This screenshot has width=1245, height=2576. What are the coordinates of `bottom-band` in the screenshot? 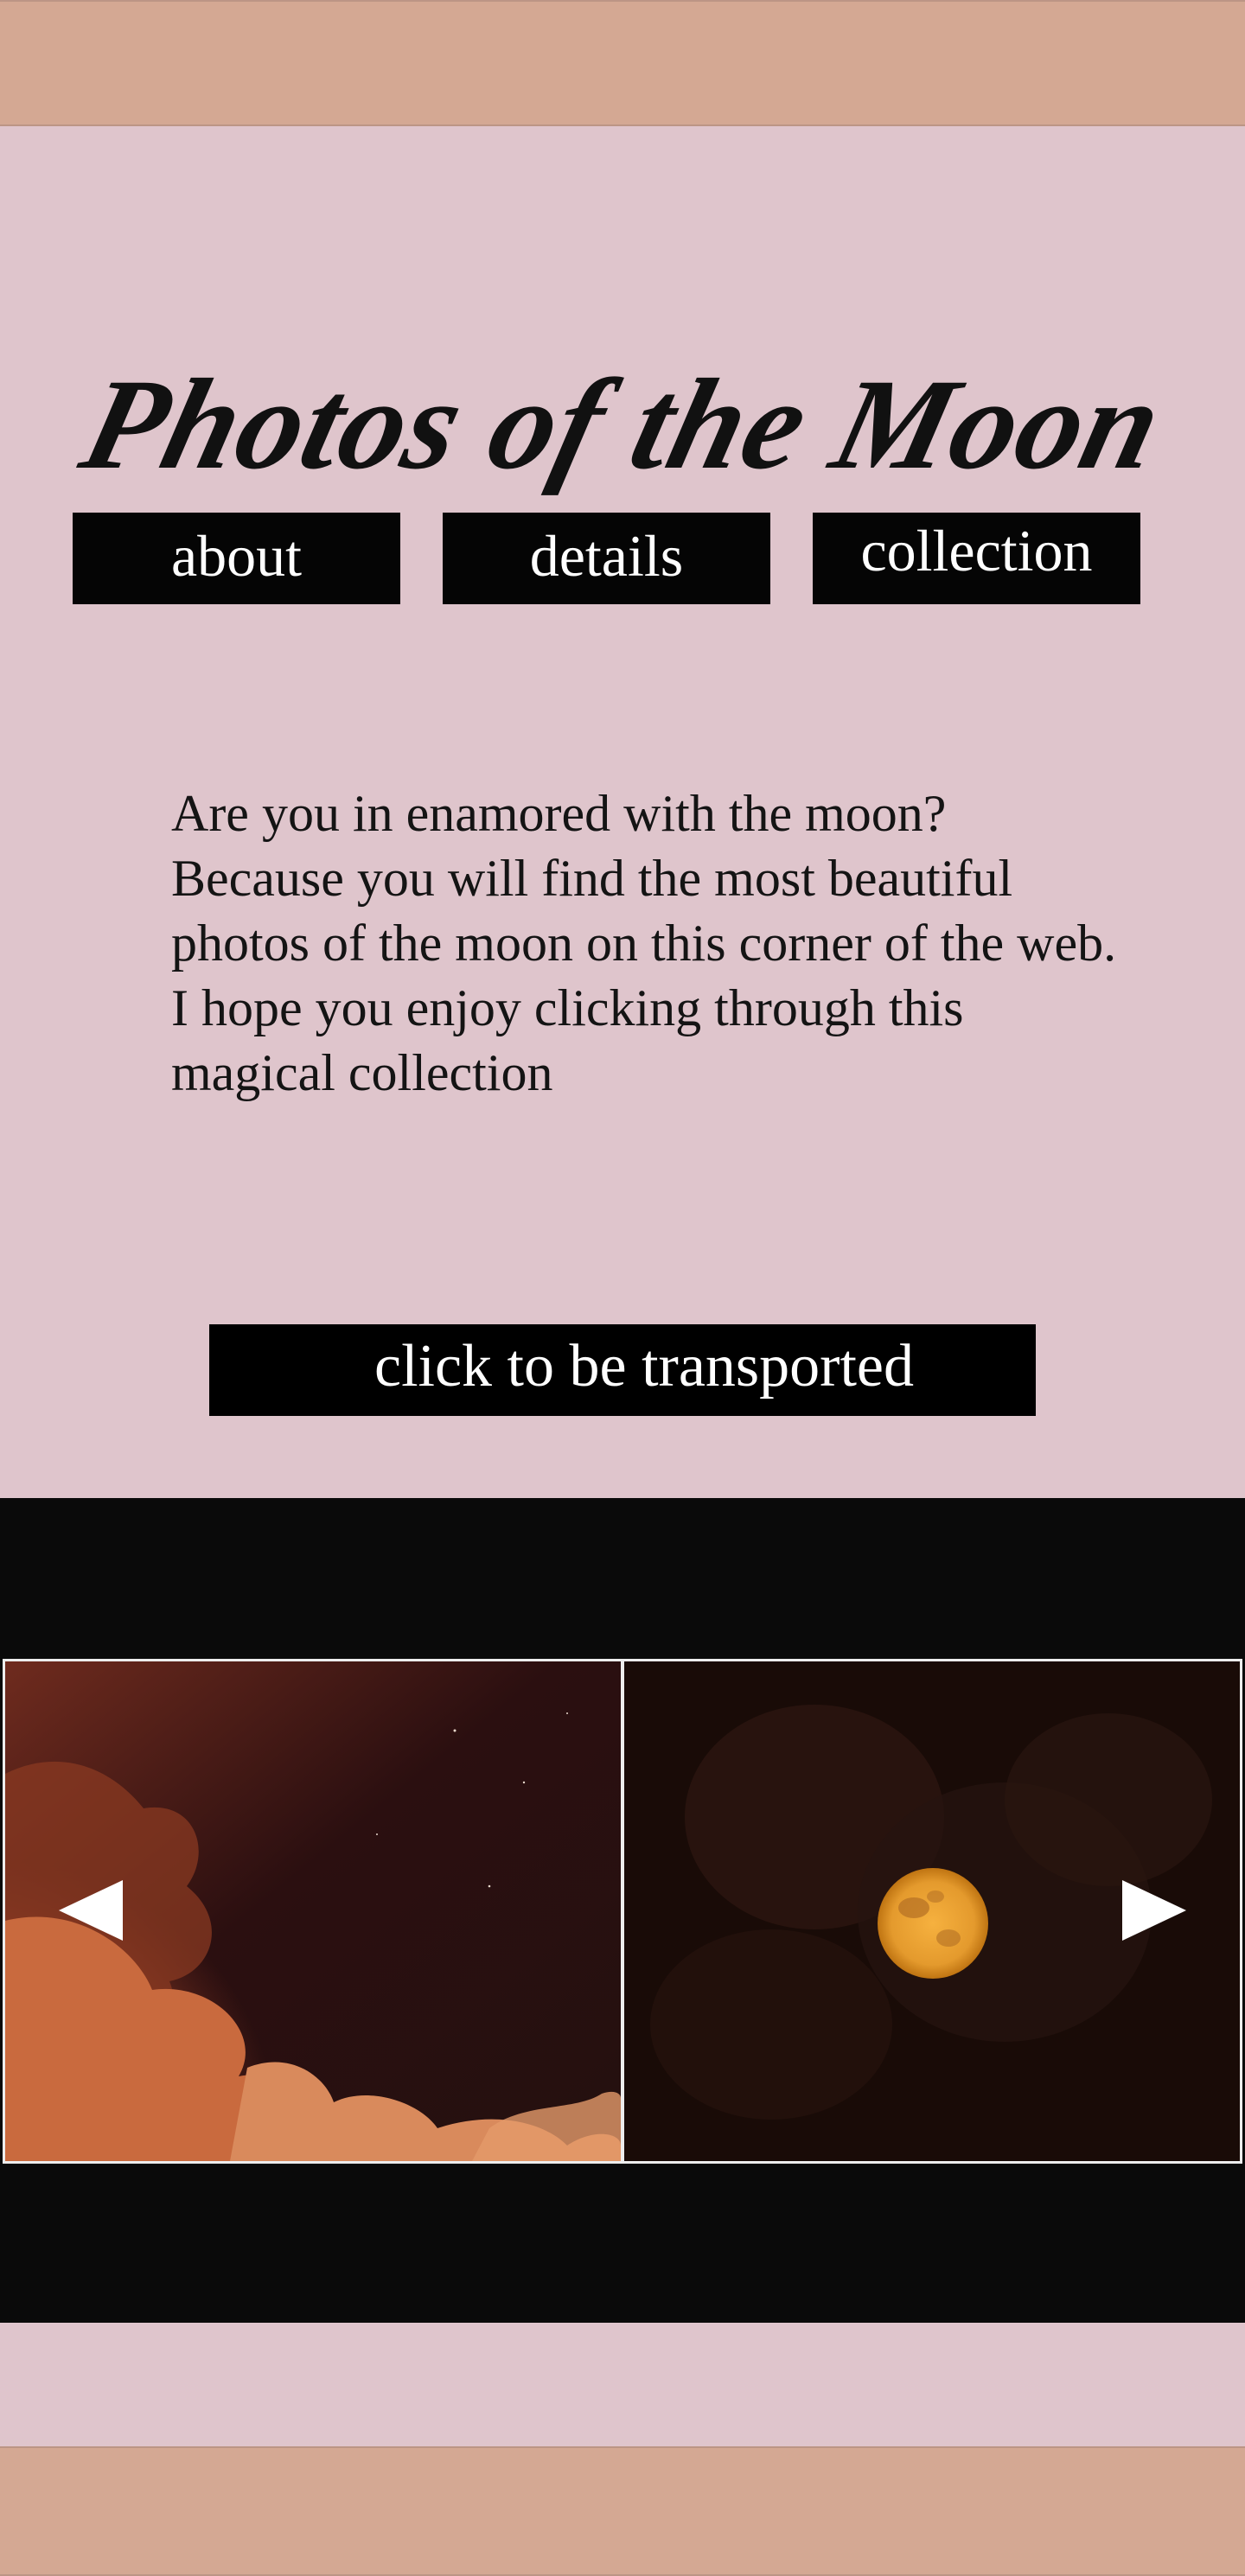 It's located at (622, 2511).